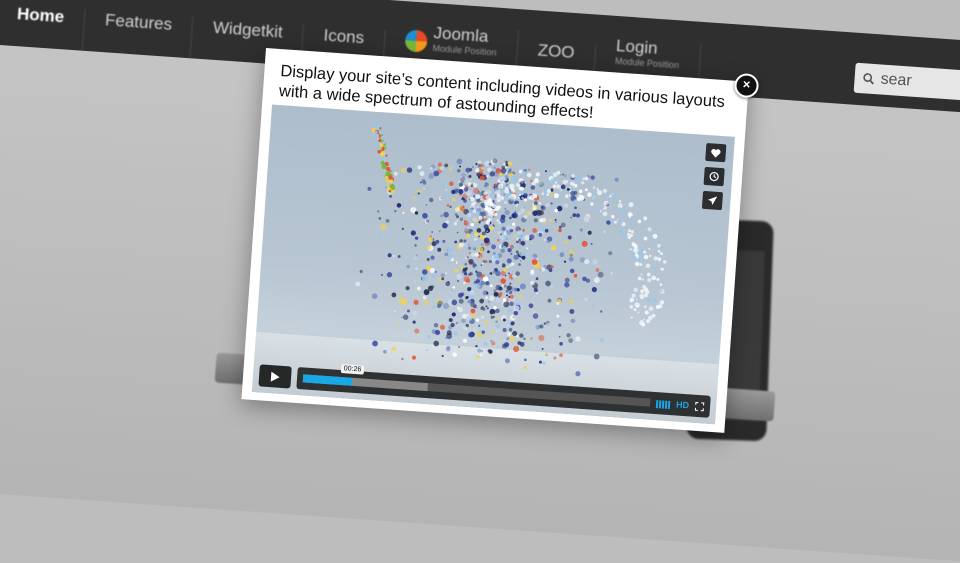 Image resolution: width=960 pixels, height=563 pixels. Describe the element at coordinates (896, 80) in the screenshot. I see `background-search-text: sear` at that location.